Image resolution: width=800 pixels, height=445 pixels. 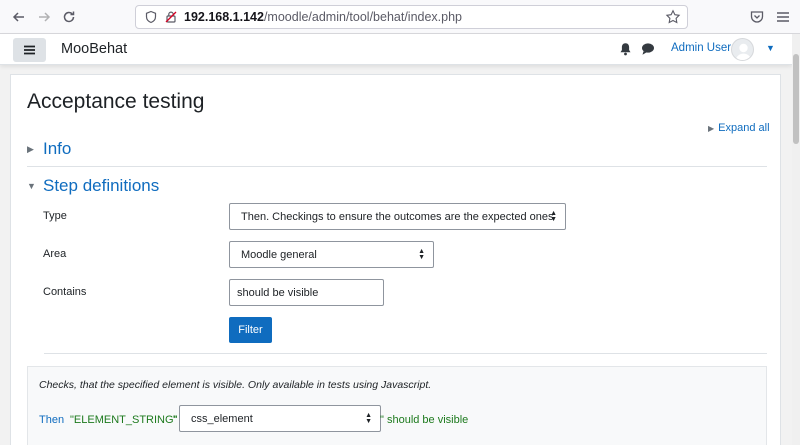 What do you see at coordinates (224, 17) in the screenshot?
I see `url-host: 192.168.1.142` at bounding box center [224, 17].